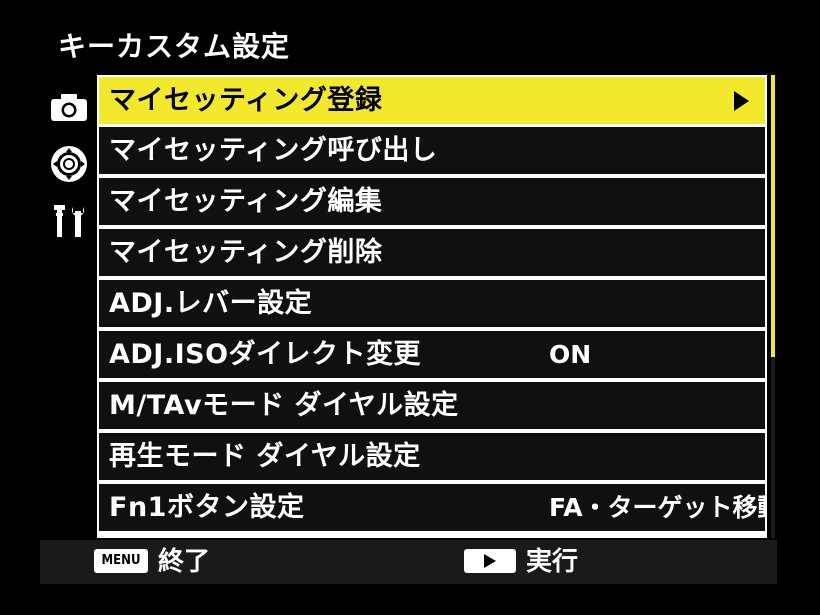 This screenshot has width=820, height=615. What do you see at coordinates (432, 354) in the screenshot?
I see `menu-item-adj-iso-direct: ADJ.ISOダイレクト変更 ON` at bounding box center [432, 354].